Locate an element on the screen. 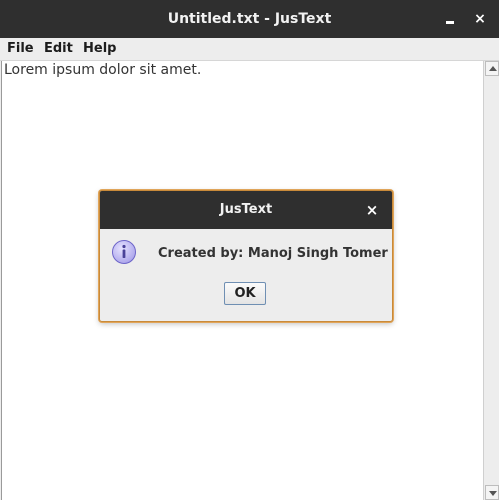  arrow-down-icon is located at coordinates (493, 493).